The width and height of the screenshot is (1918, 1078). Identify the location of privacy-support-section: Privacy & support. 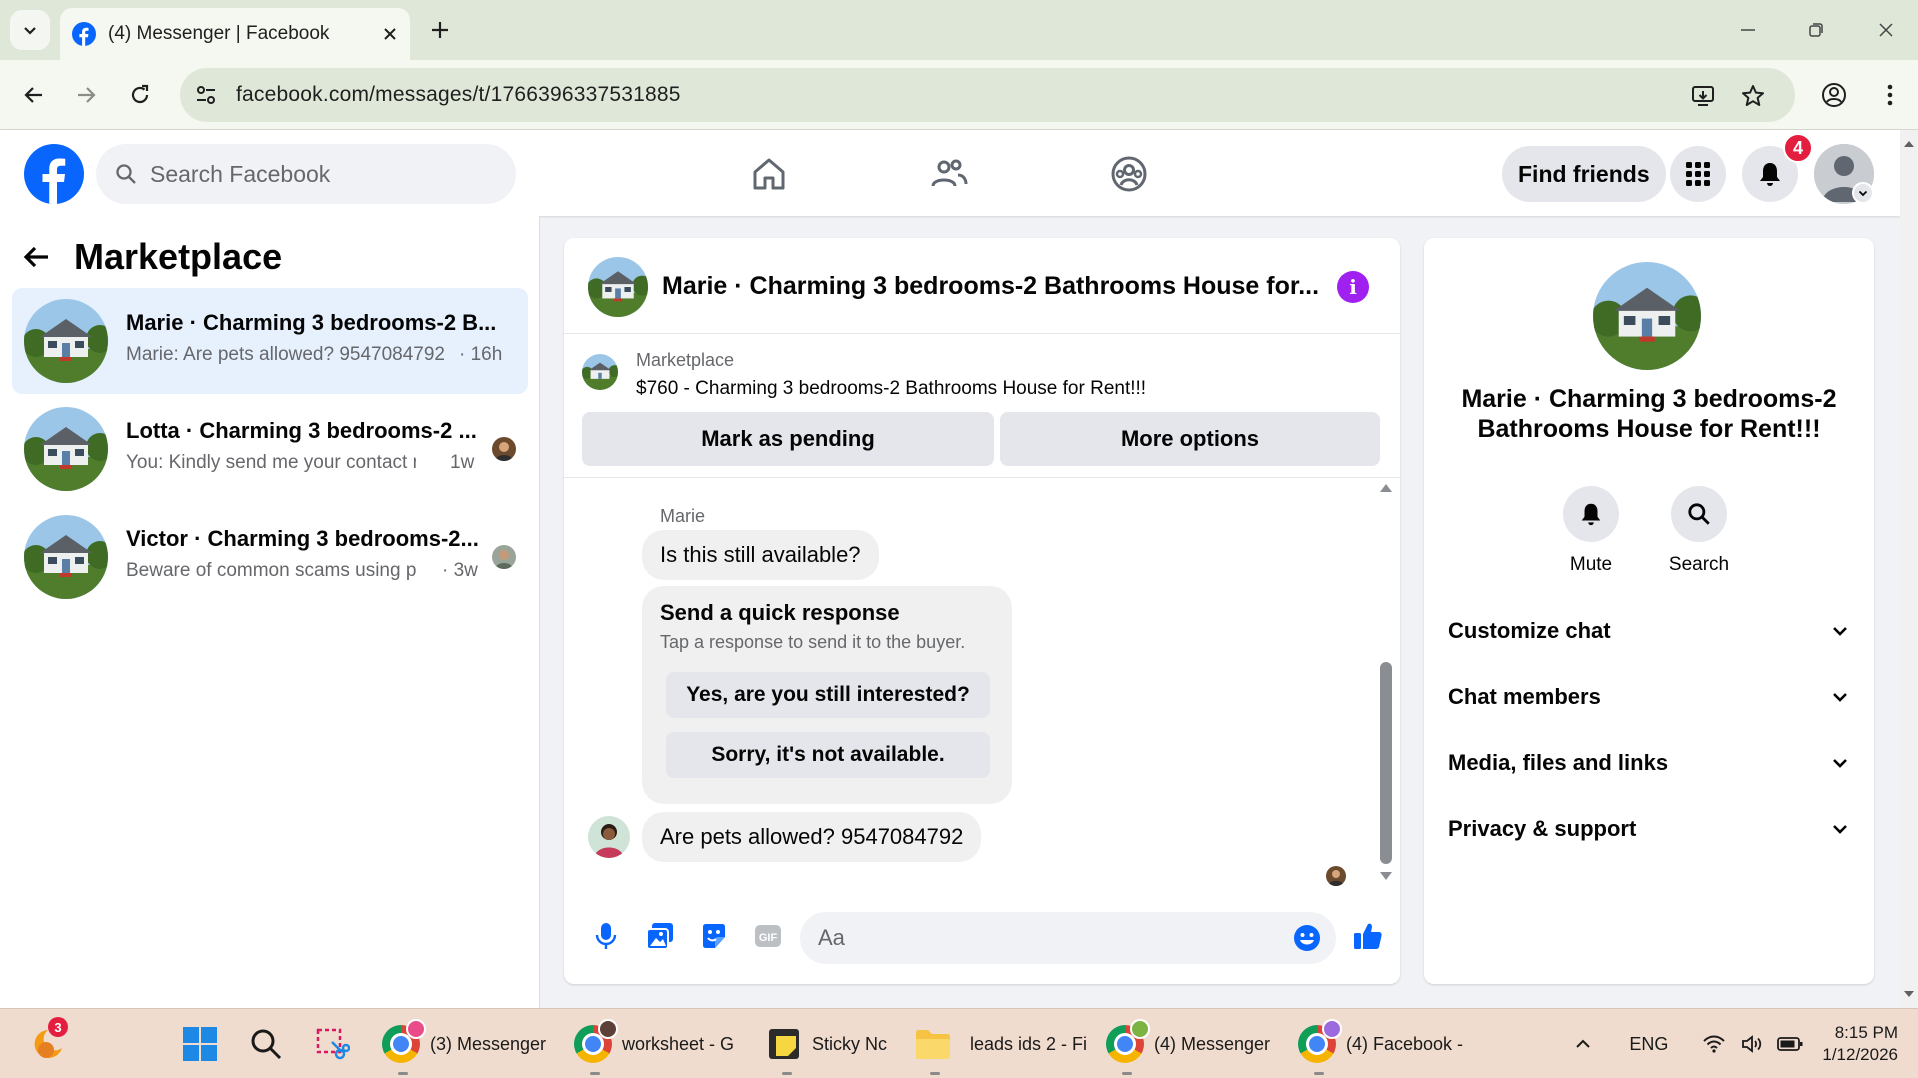
(1649, 829).